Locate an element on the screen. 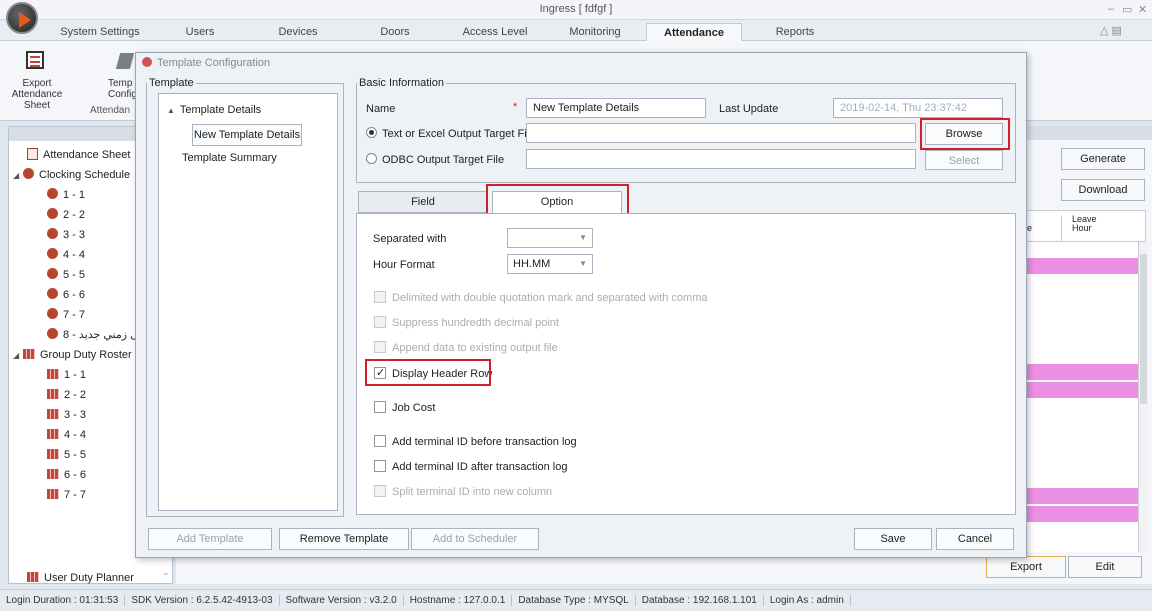 The width and height of the screenshot is (1152, 611). generate-button: Generate is located at coordinates (1103, 159).